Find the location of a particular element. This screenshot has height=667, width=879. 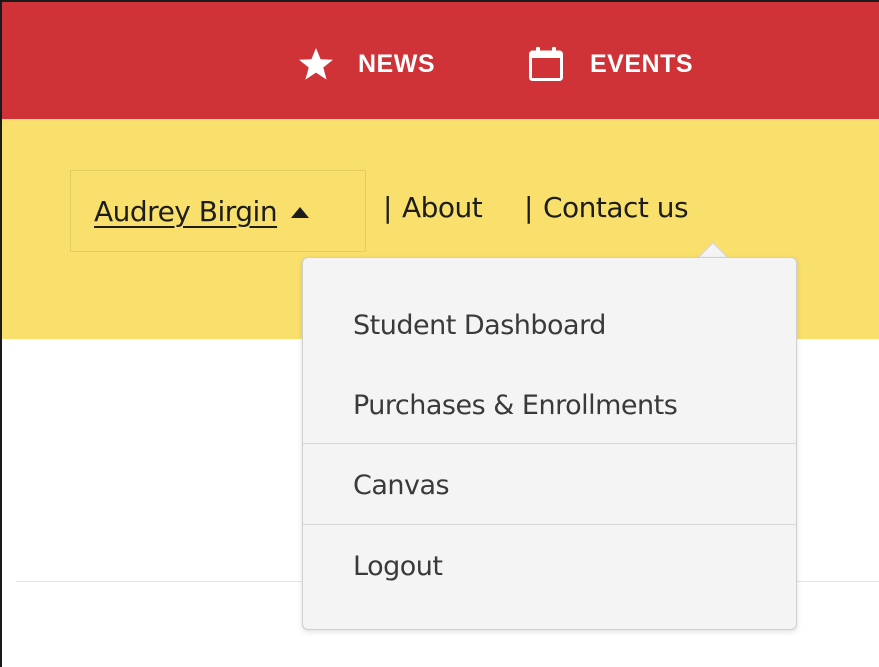

menu-item-canvas: Canvas is located at coordinates (549, 485).